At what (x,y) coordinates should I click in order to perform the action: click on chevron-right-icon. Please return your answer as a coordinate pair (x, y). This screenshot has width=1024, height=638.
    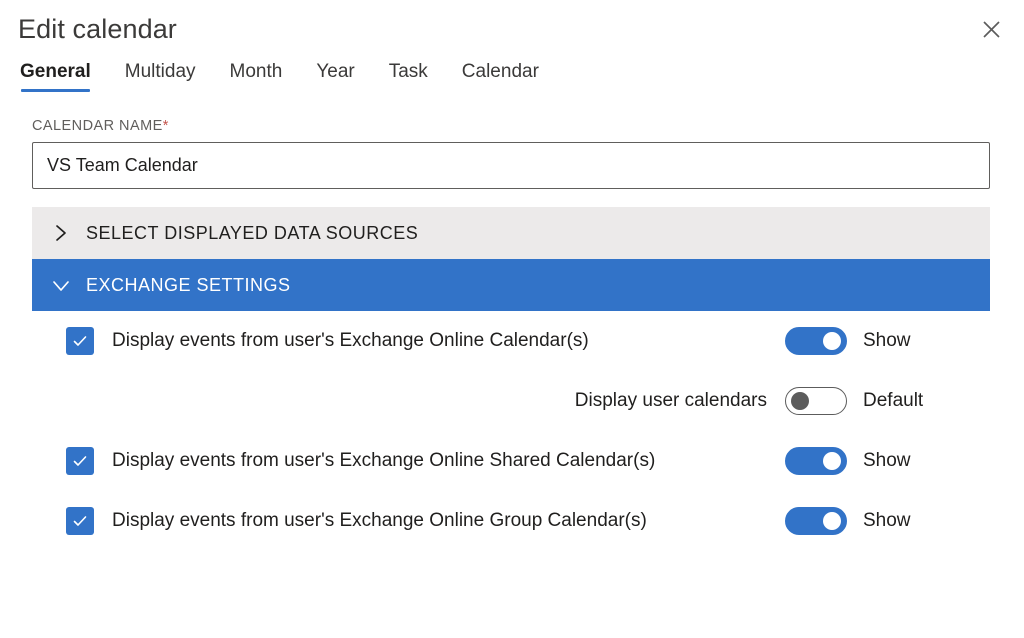
    Looking at the image, I should click on (61, 233).